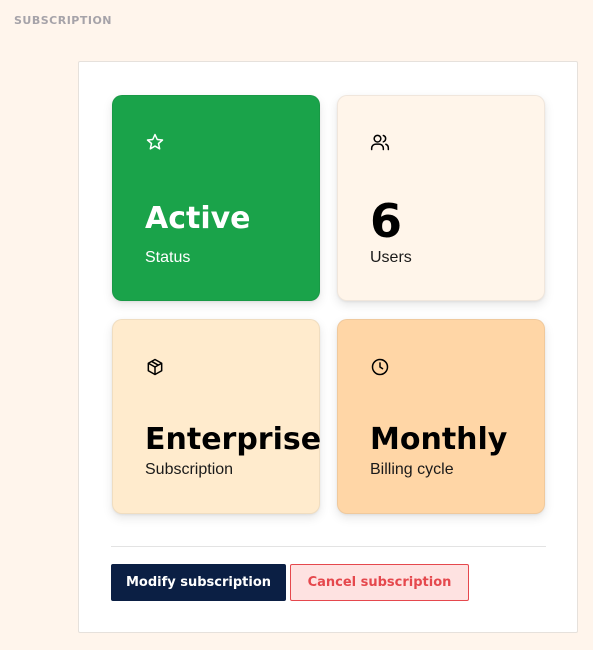  What do you see at coordinates (155, 142) in the screenshot?
I see `star-icon` at bounding box center [155, 142].